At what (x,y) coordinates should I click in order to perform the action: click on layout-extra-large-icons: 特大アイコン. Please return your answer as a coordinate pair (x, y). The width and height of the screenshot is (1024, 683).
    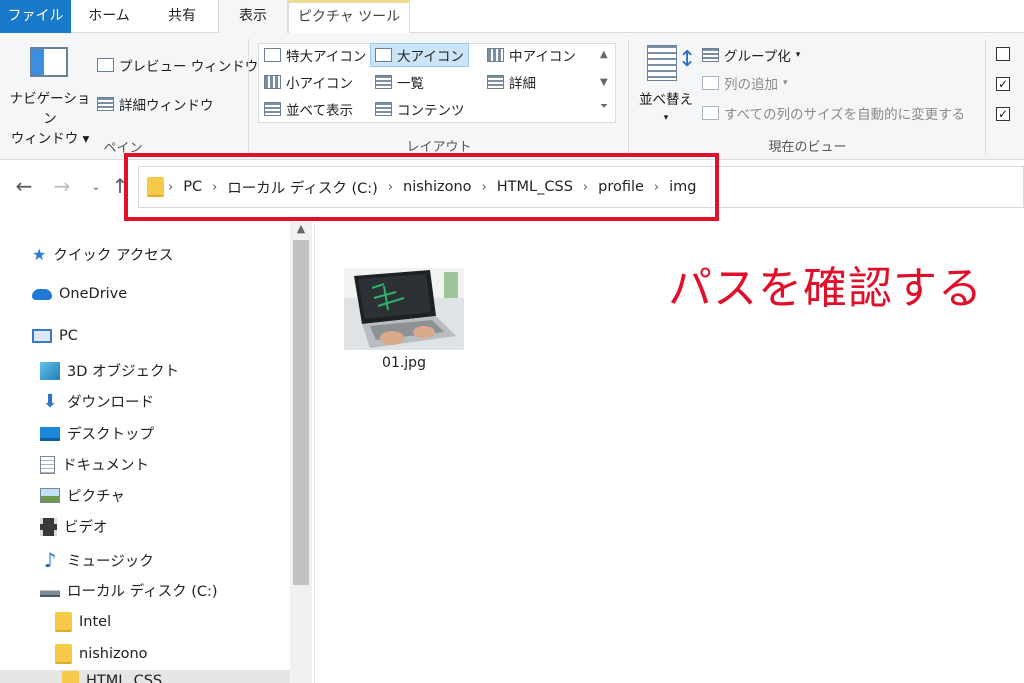
    Looking at the image, I should click on (315, 55).